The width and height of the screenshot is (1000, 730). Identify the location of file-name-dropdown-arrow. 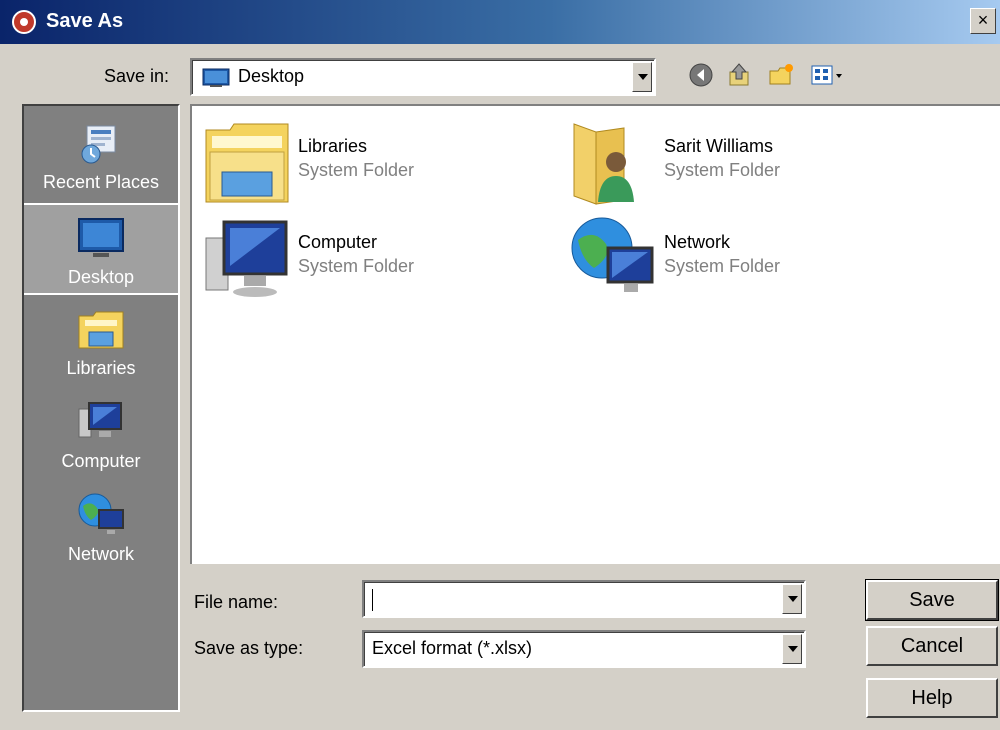
(792, 599).